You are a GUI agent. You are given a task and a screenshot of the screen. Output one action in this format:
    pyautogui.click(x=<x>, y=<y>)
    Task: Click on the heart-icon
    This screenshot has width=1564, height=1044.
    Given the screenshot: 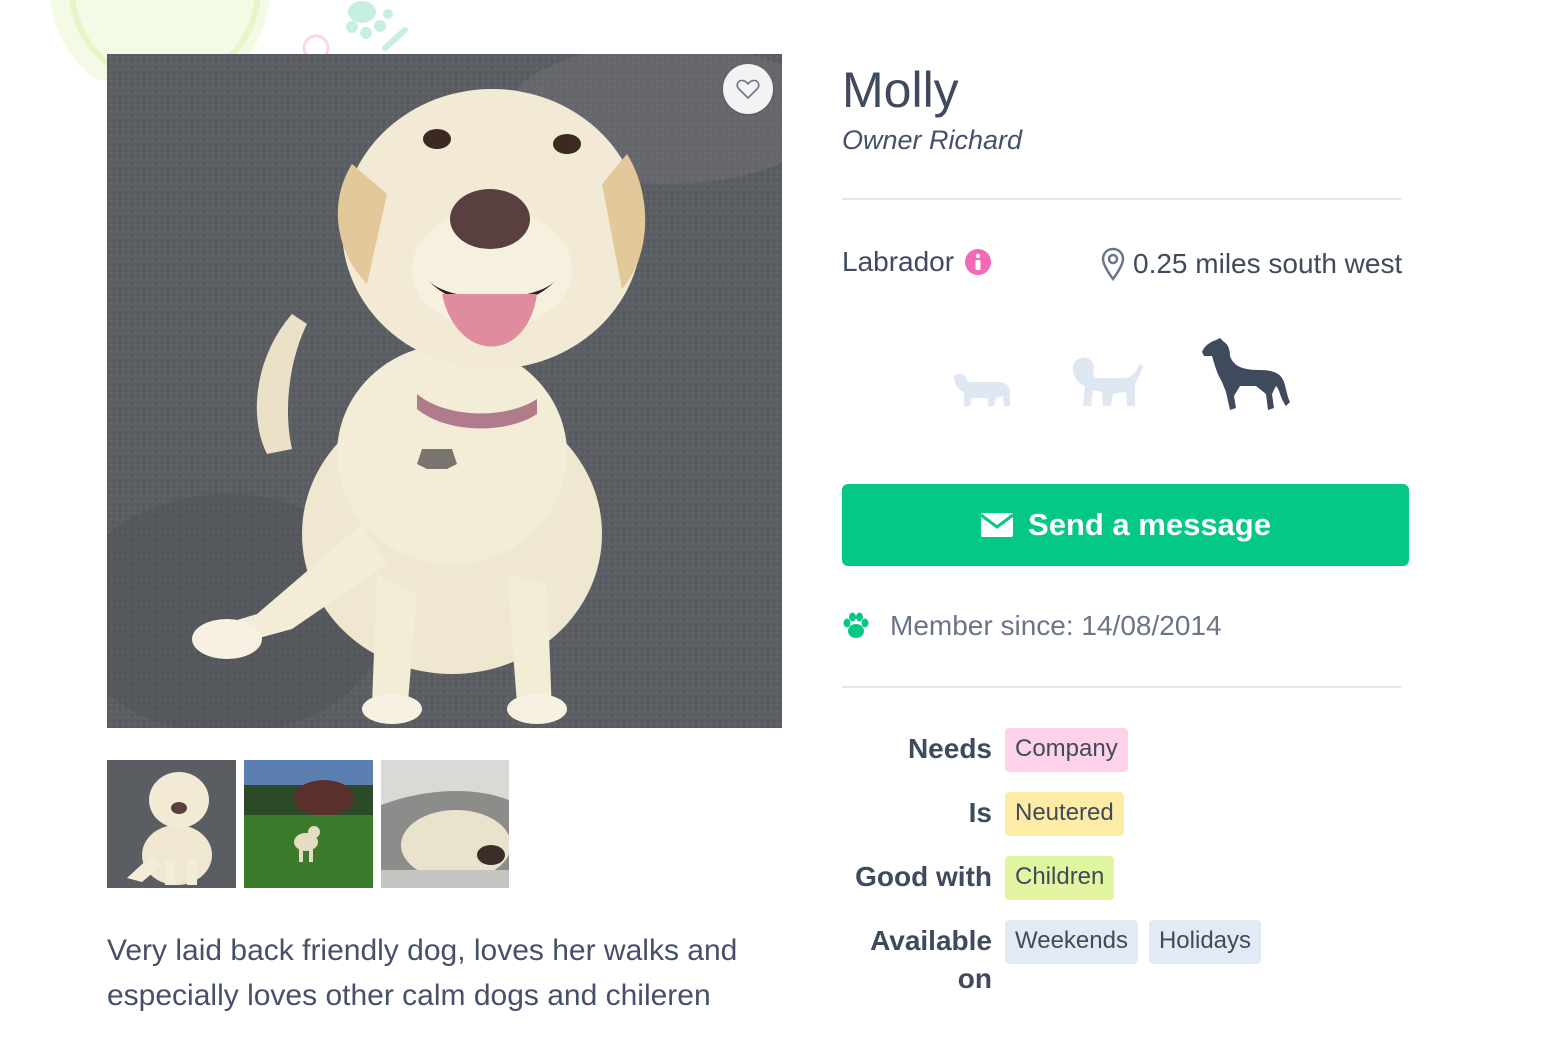 What is the action you would take?
    pyautogui.click(x=748, y=89)
    